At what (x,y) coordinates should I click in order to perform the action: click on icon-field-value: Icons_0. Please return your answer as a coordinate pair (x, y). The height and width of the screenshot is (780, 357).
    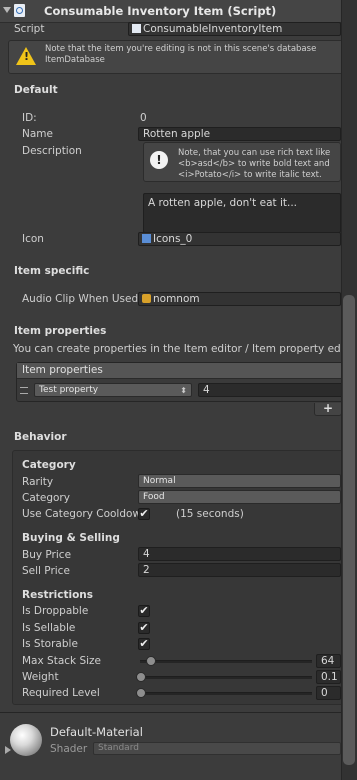
    Looking at the image, I should click on (173, 239).